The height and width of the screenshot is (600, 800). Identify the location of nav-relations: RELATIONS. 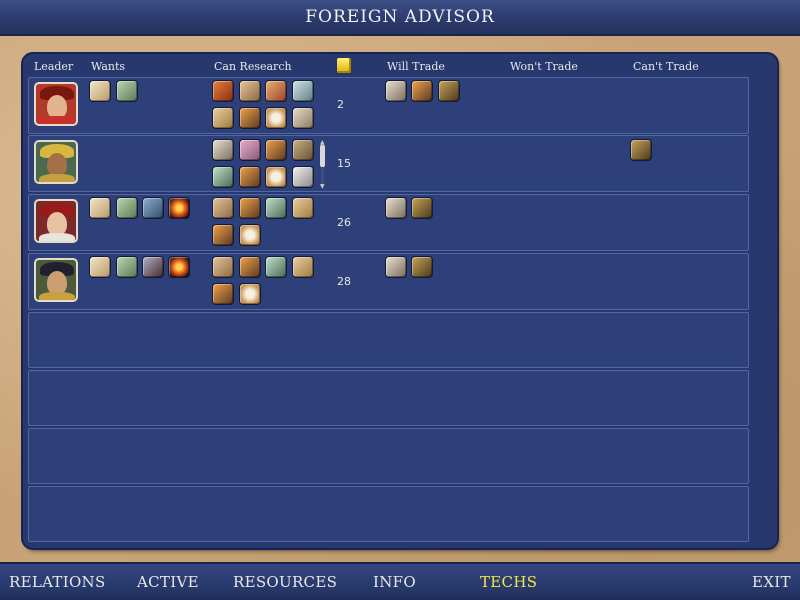
(57, 582).